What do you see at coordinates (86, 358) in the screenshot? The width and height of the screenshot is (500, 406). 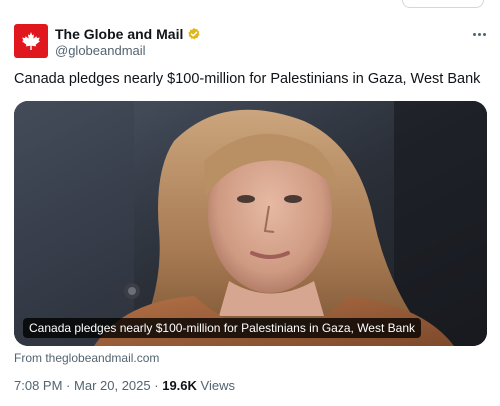 I see `source-link: From theglobeandmail.com` at bounding box center [86, 358].